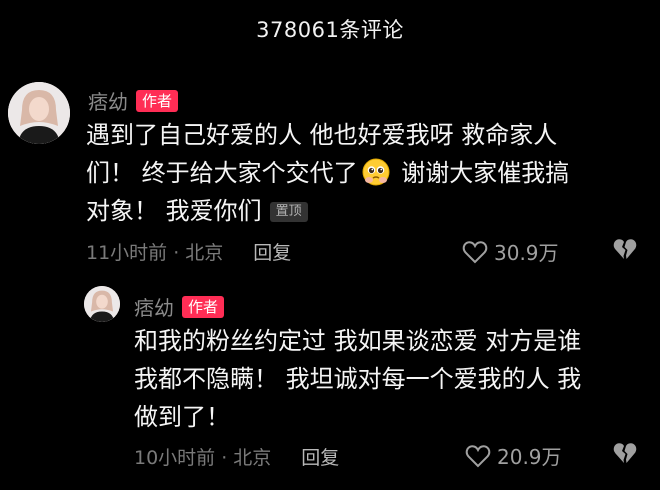 Image resolution: width=660 pixels, height=490 pixels. I want to click on like-count: 20.9万, so click(529, 457).